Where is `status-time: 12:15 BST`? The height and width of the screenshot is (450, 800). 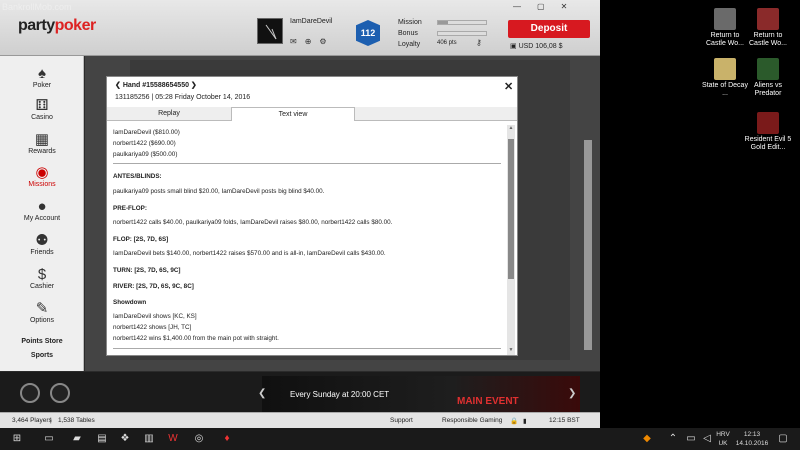 status-time: 12:15 BST is located at coordinates (564, 420).